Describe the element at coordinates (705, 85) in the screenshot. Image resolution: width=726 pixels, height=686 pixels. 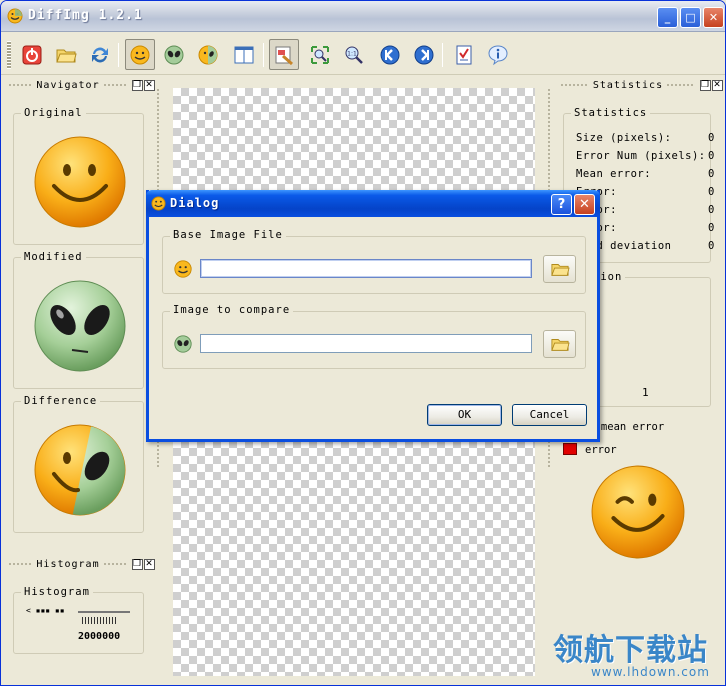
I see `statistics-float-button: ❐` at that location.